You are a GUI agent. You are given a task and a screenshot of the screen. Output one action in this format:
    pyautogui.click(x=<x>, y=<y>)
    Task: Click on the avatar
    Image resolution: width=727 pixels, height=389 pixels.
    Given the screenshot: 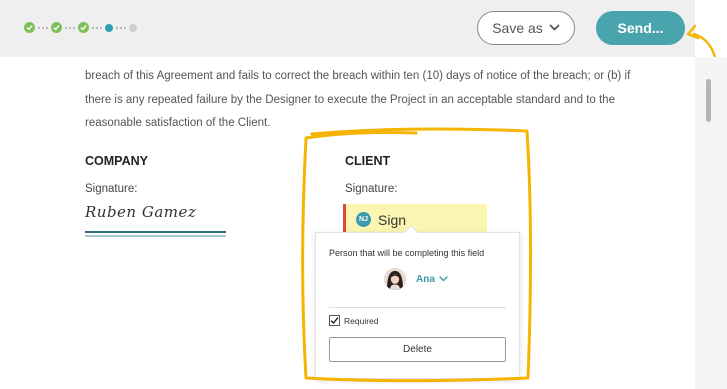 What is the action you would take?
    pyautogui.click(x=395, y=279)
    